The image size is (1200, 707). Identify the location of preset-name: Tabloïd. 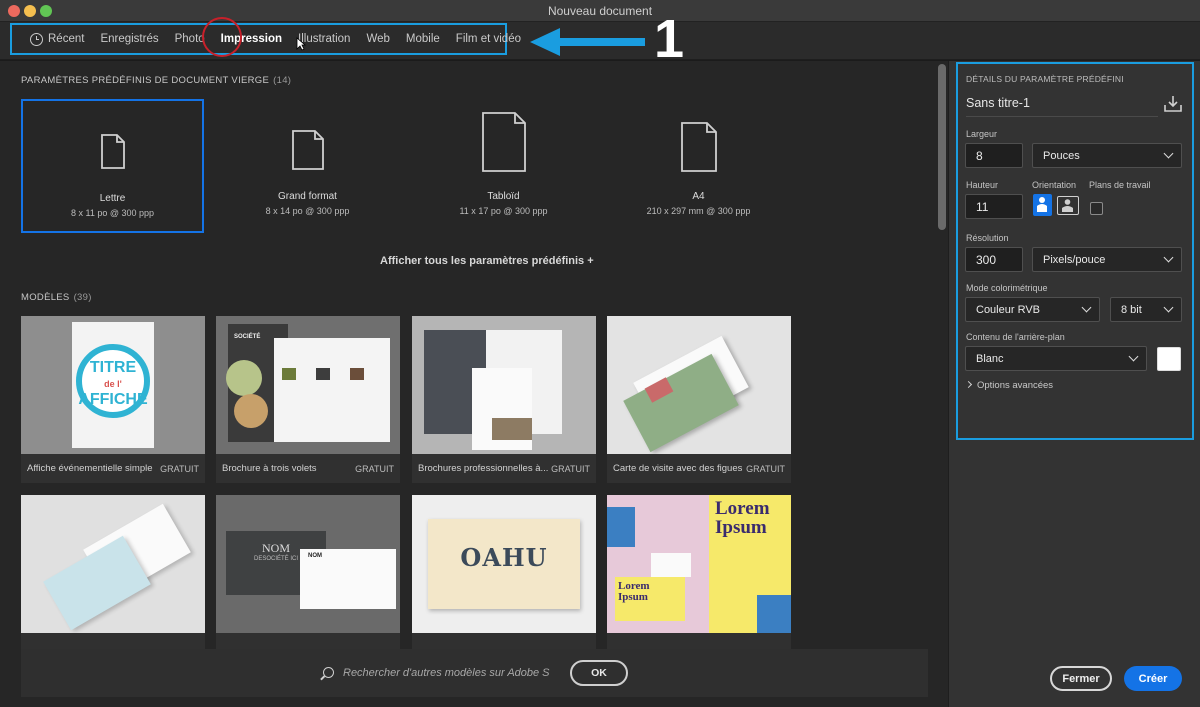
(503, 196).